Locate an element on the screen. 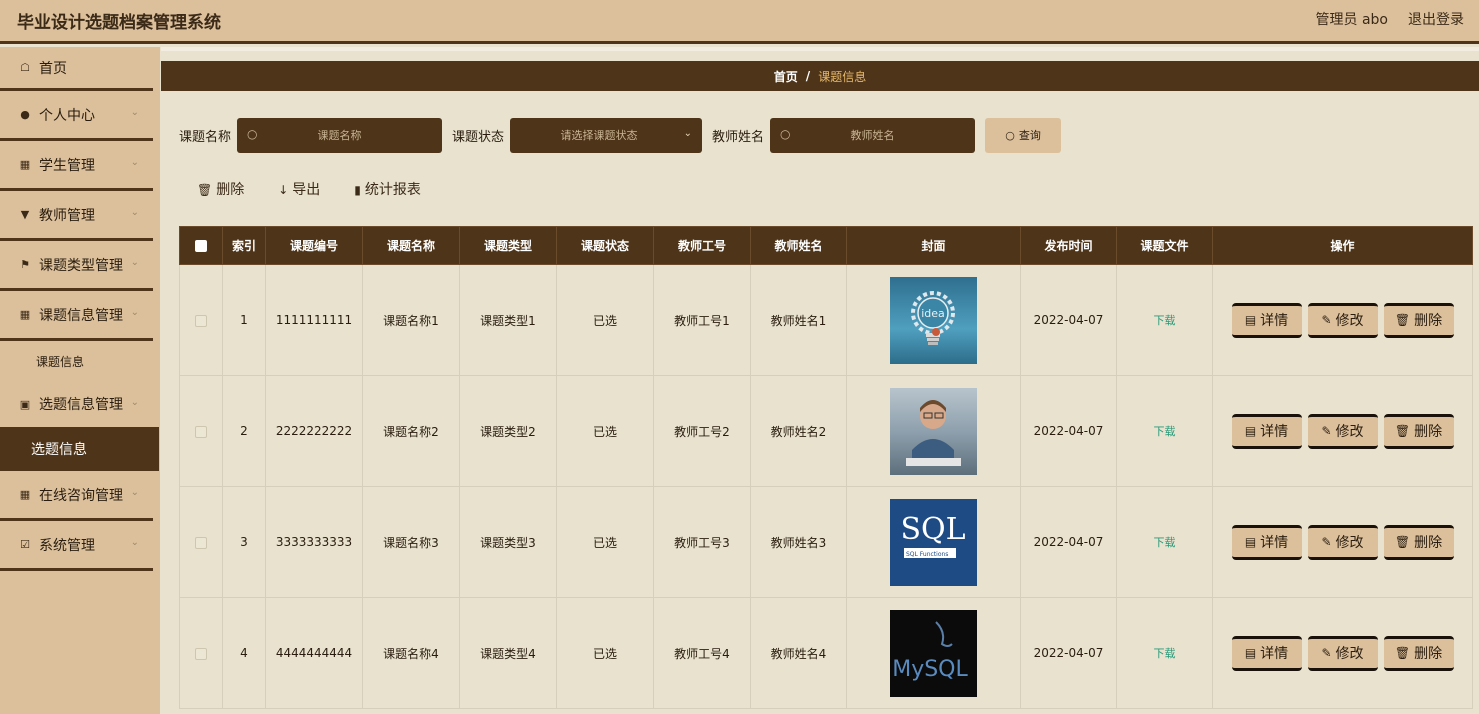 This screenshot has width=1479, height=714. sidebar-item-consult: ▦ 在线咨询管理 ⌄ is located at coordinates (76, 496).